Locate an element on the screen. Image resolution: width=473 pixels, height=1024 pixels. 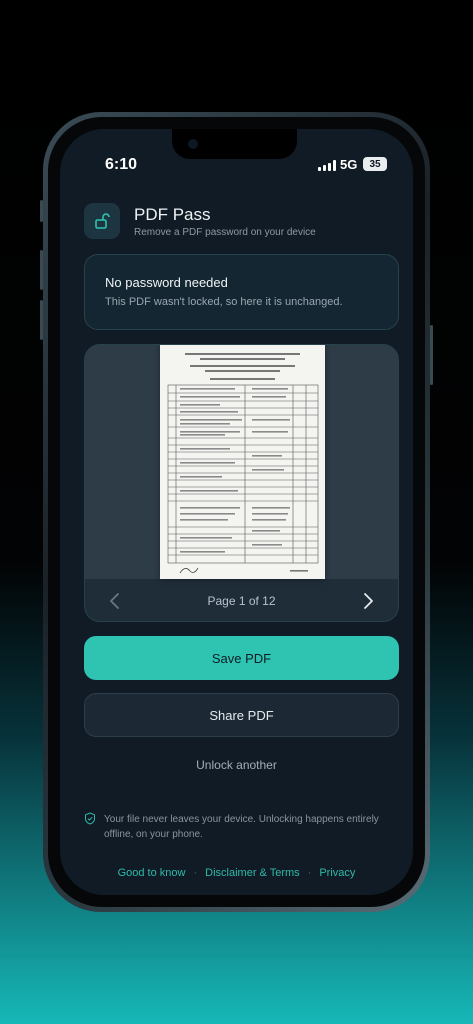
network-label: 5G is located at coordinates (349, 164).